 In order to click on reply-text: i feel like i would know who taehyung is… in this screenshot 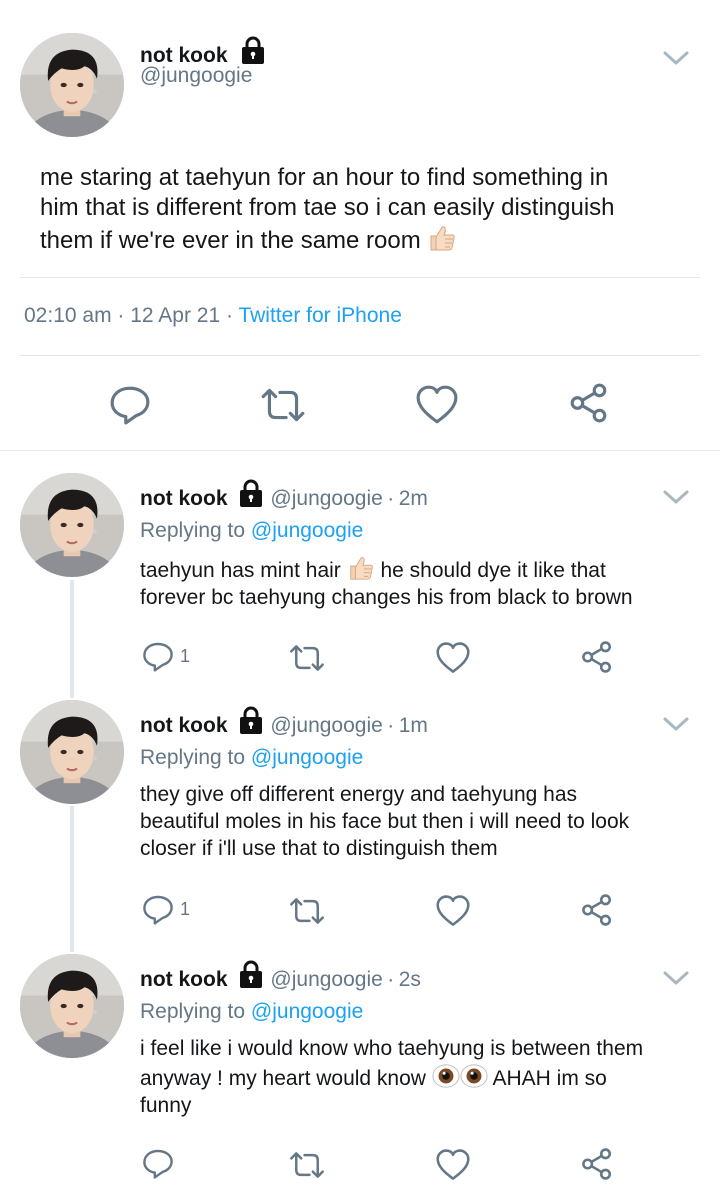, I will do `click(392, 1077)`.